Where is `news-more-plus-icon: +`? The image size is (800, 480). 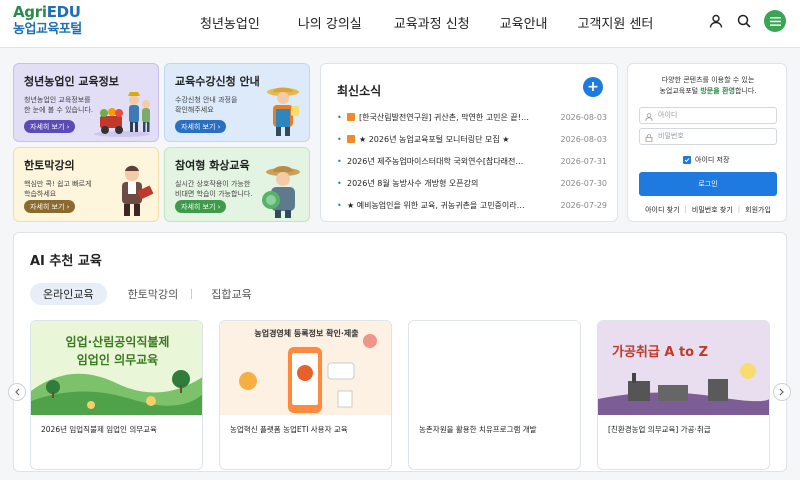
news-more-plus-icon: + is located at coordinates (593, 87).